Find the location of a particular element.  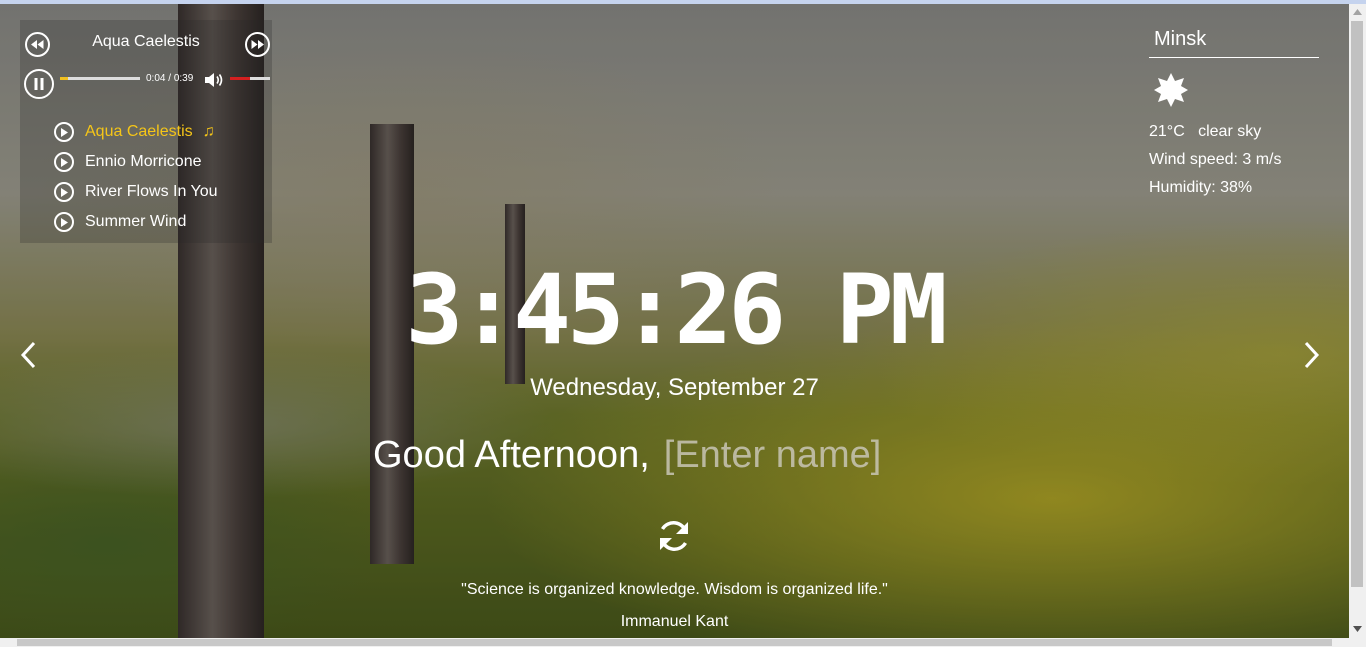

sun-icon is located at coordinates (1236, 92).